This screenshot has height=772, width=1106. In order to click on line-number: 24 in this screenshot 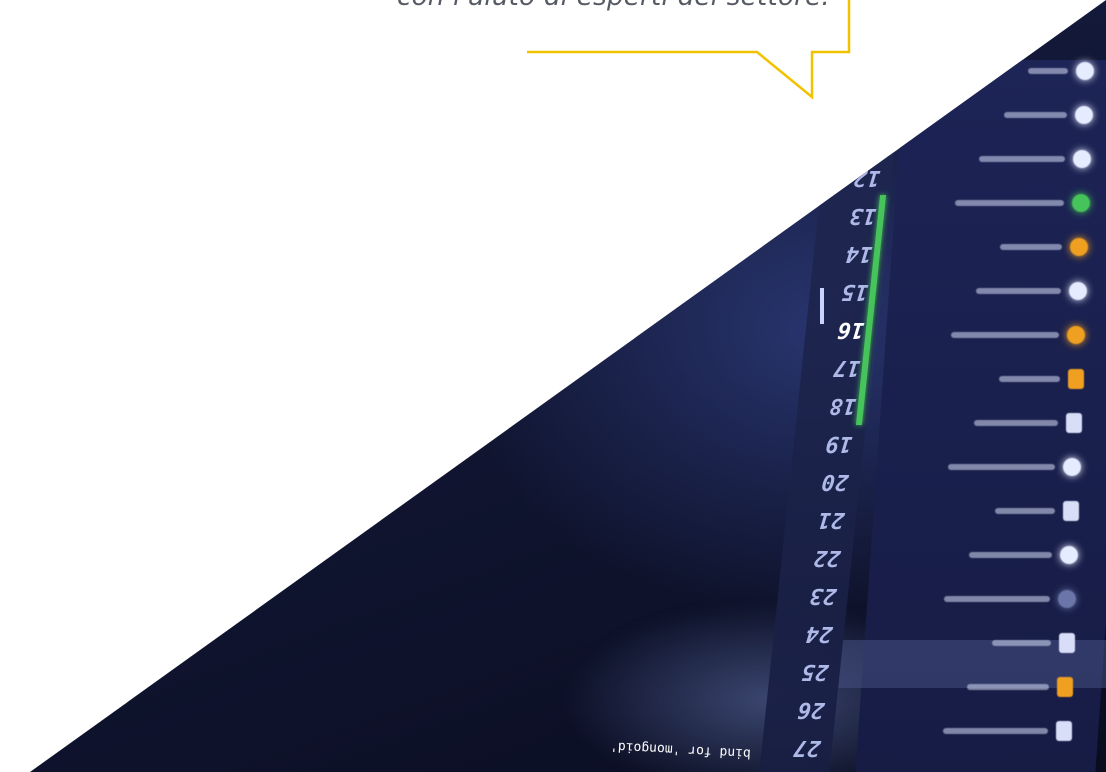, I will do `click(819, 633)`.